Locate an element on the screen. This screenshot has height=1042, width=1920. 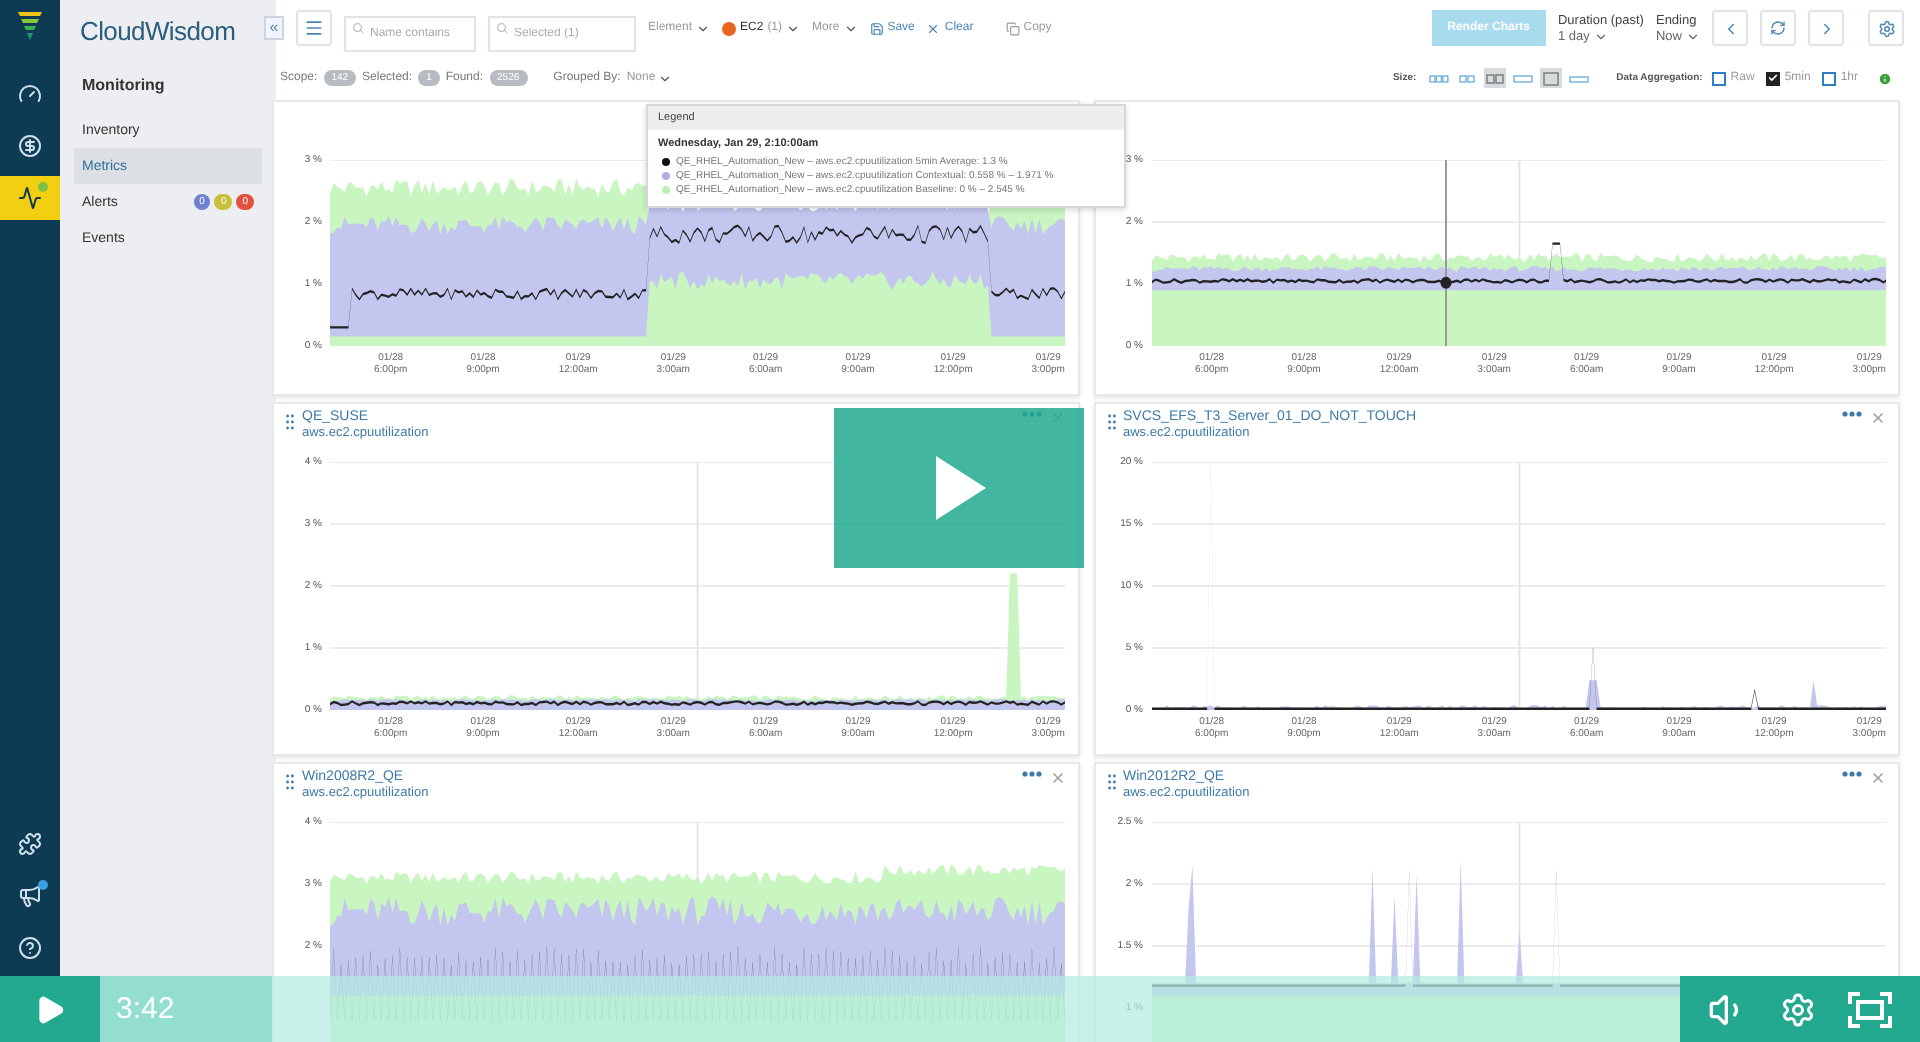
sidebar-heading: Monitoring is located at coordinates (124, 85).